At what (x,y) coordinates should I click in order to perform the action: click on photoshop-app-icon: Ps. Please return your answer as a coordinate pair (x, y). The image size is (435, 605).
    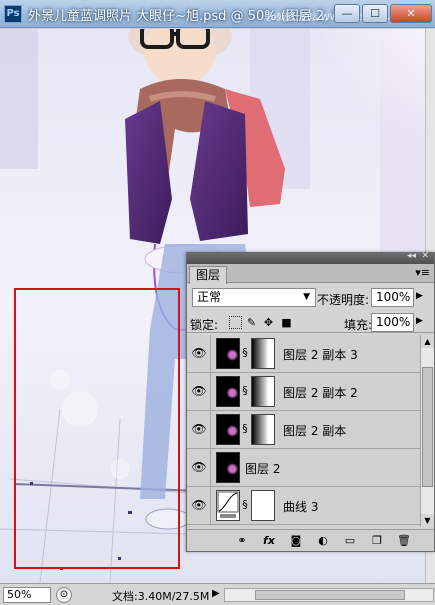
    Looking at the image, I should click on (13, 14).